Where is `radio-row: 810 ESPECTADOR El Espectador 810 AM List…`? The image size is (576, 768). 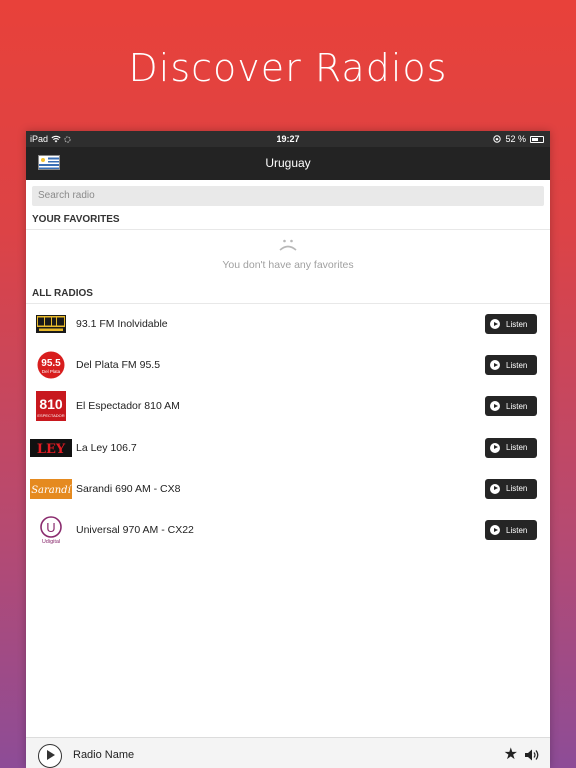 radio-row: 810 ESPECTADOR El Espectador 810 AM List… is located at coordinates (288, 406).